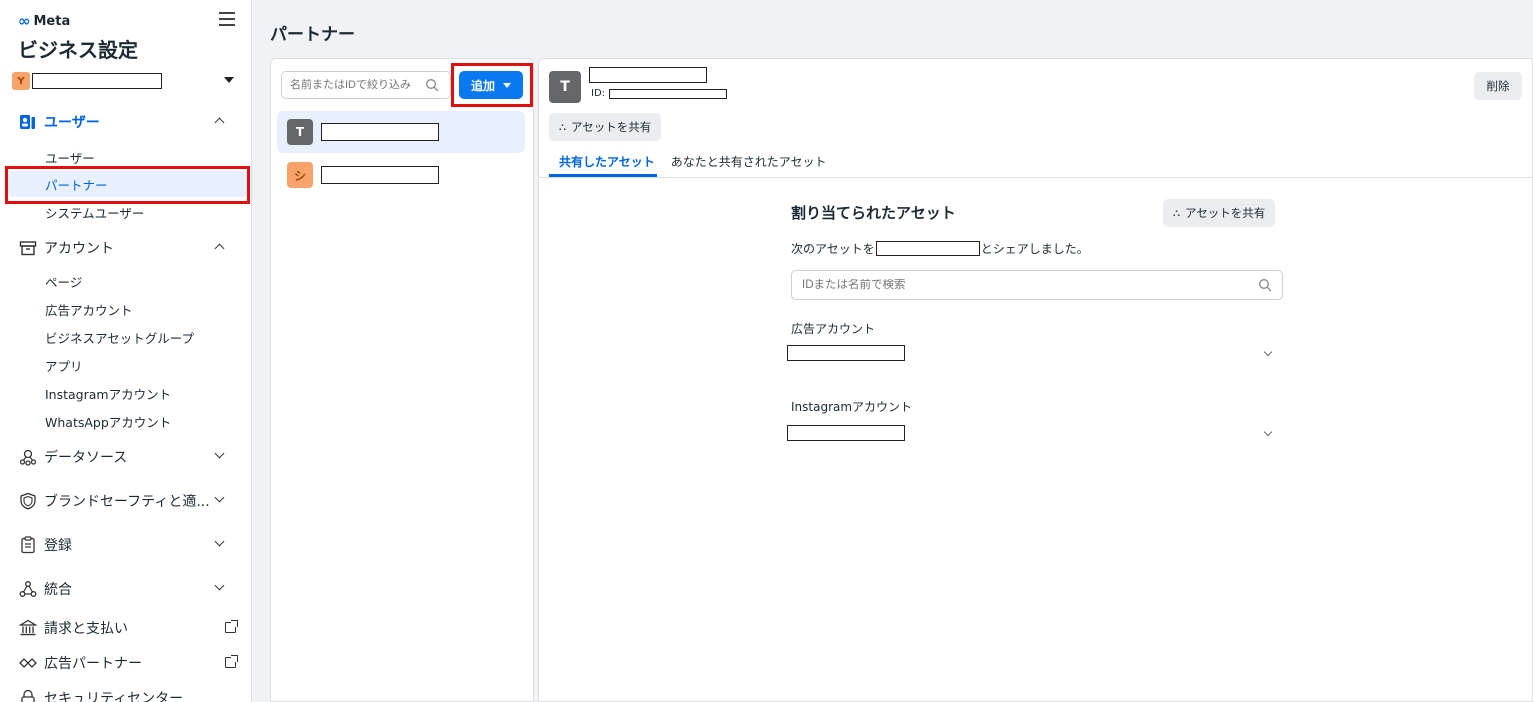  I want to click on nav-item-business-asset-groups: ビジネスアセットグループ, so click(125, 337).